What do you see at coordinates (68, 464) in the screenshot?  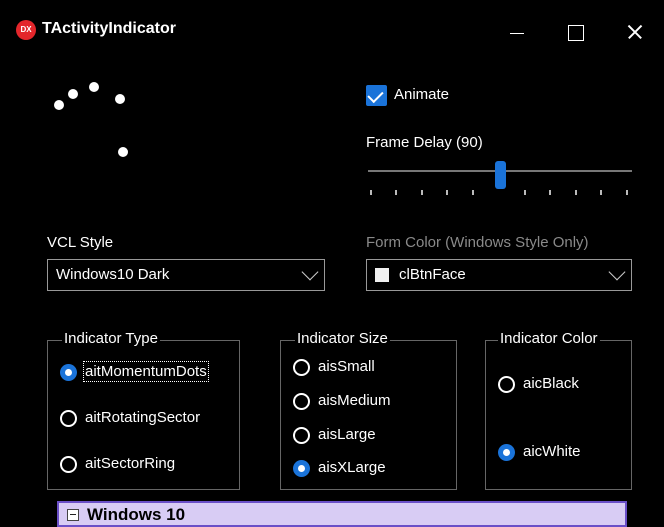 I see `radio-ait-sector-ring` at bounding box center [68, 464].